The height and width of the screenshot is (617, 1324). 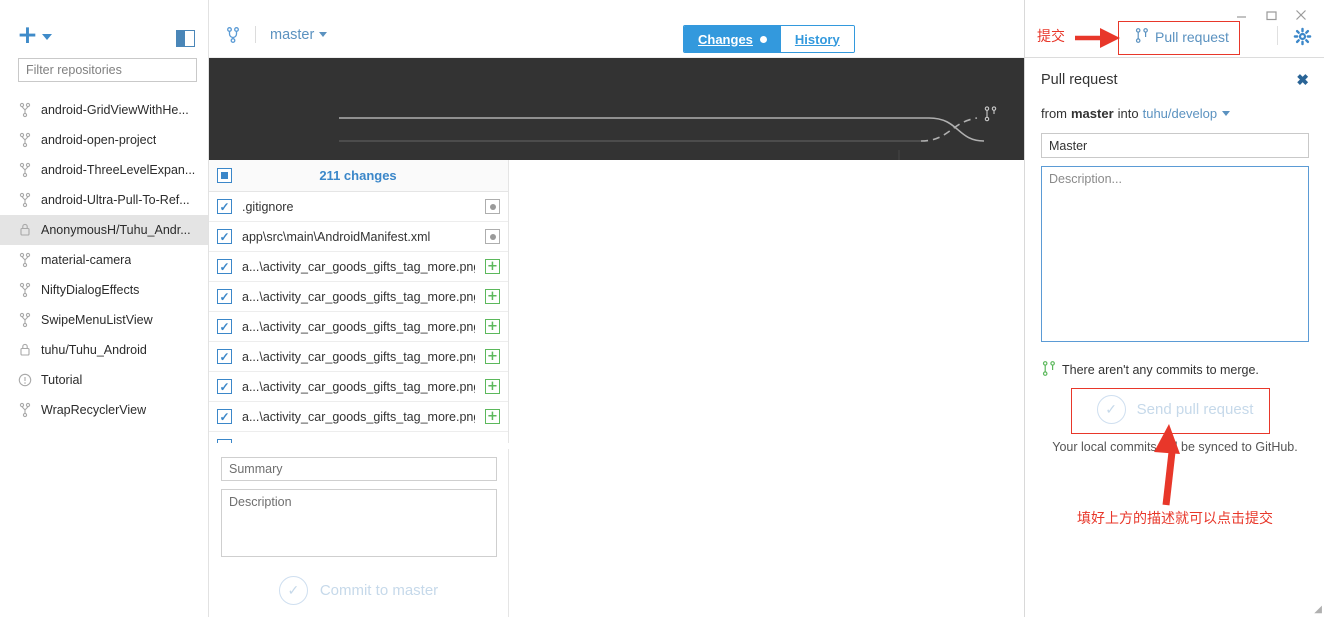 I want to click on annotation-submit-cn: 提交, so click(x=1051, y=37).